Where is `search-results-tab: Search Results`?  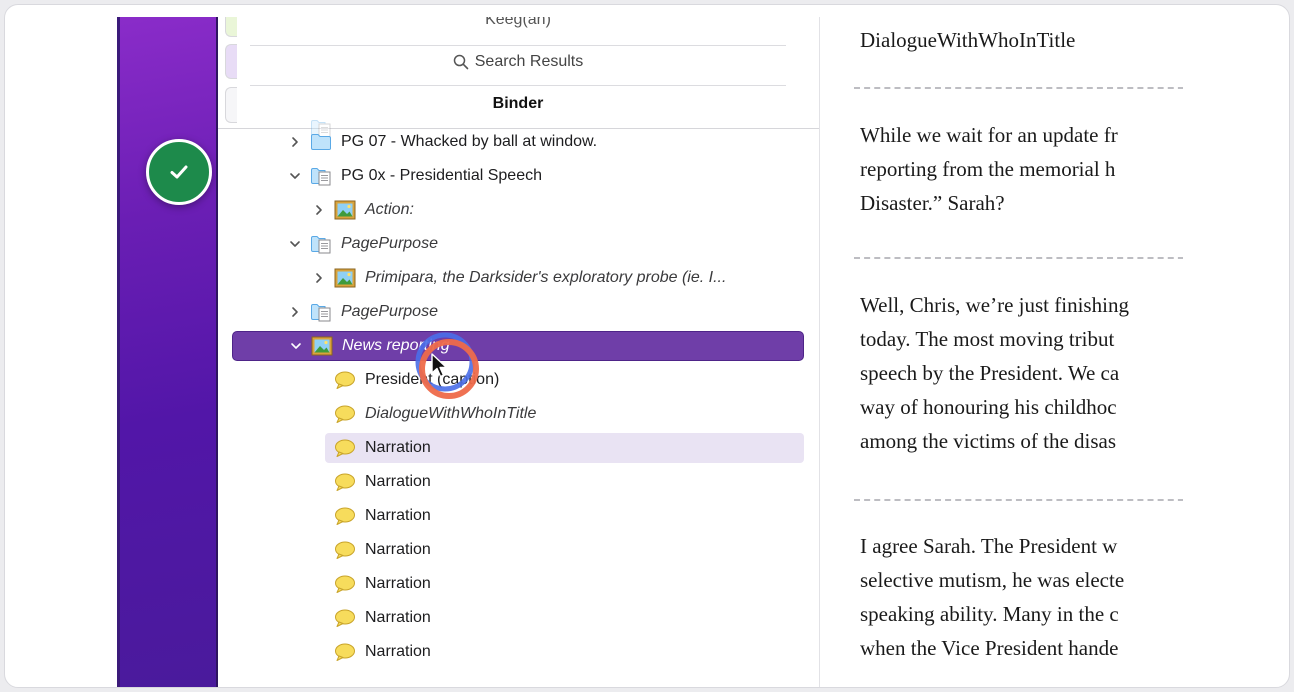 search-results-tab: Search Results is located at coordinates (518, 62).